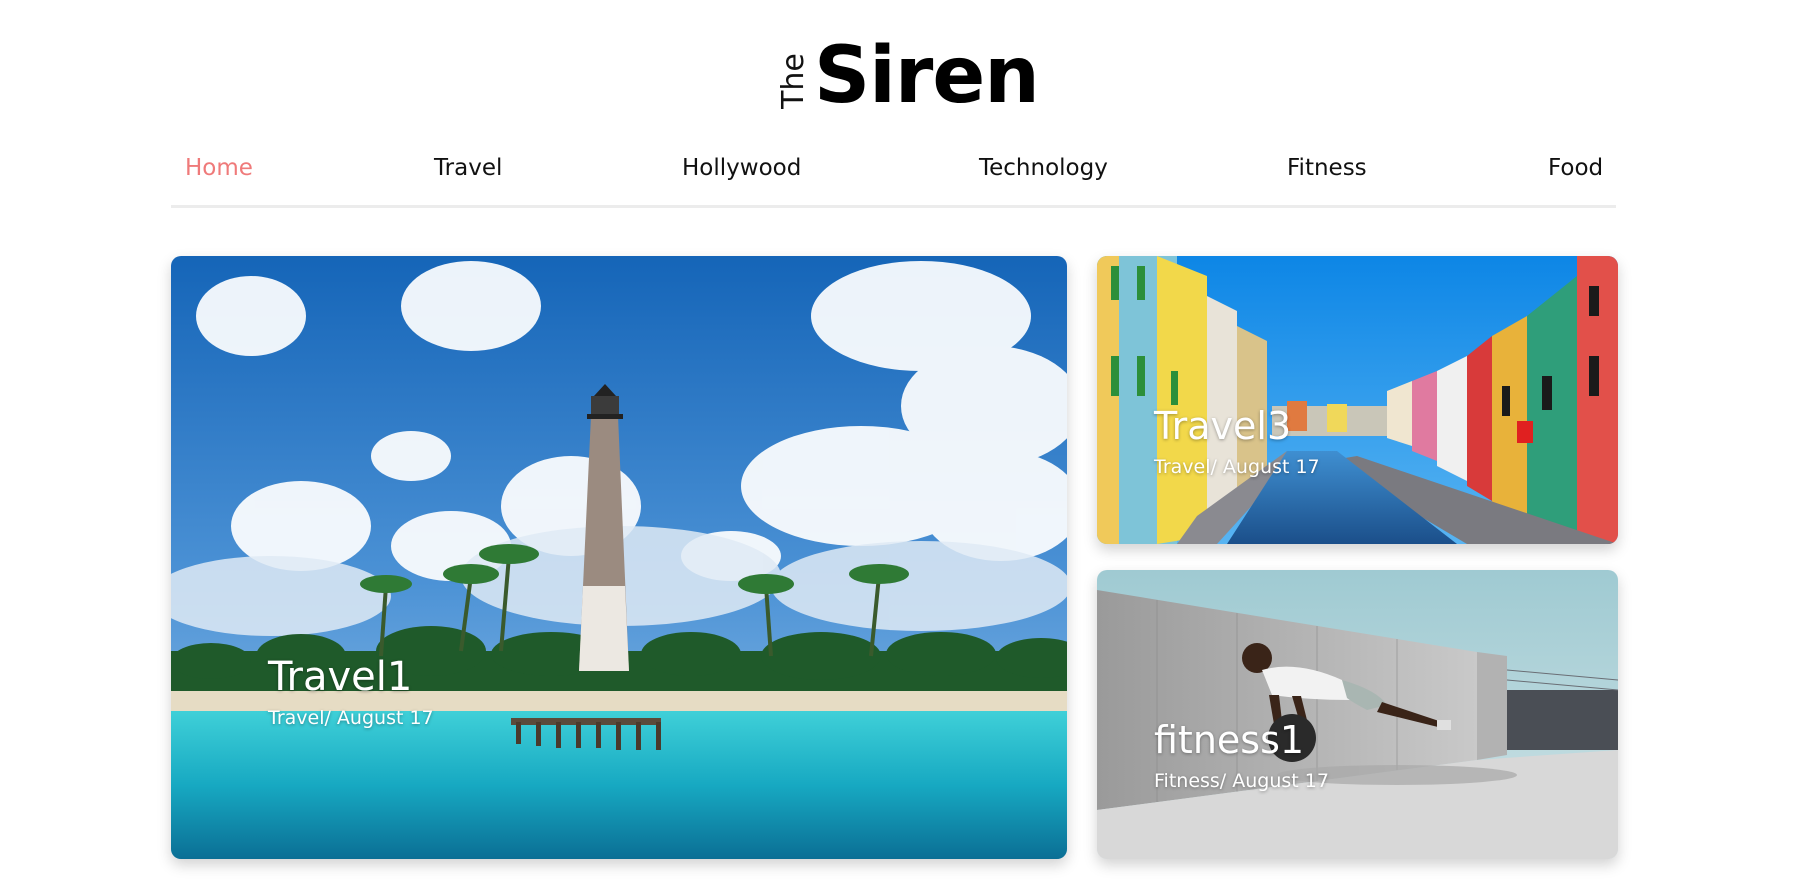 The image size is (1796, 895). I want to click on post-card-fitness1: fitness1 Fitness/ August 17, so click(1357, 714).